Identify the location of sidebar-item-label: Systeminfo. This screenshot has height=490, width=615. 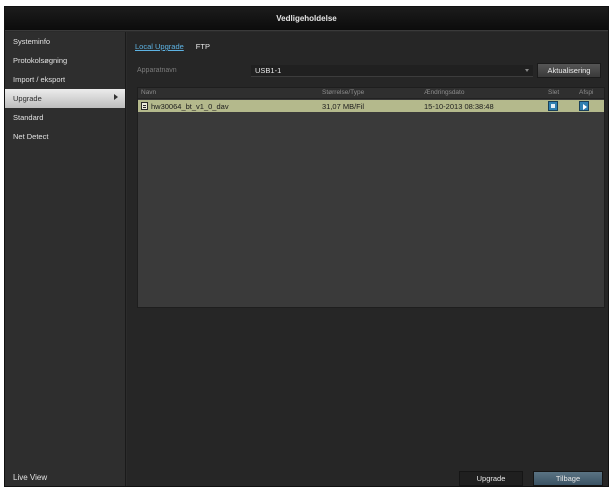
(32, 41).